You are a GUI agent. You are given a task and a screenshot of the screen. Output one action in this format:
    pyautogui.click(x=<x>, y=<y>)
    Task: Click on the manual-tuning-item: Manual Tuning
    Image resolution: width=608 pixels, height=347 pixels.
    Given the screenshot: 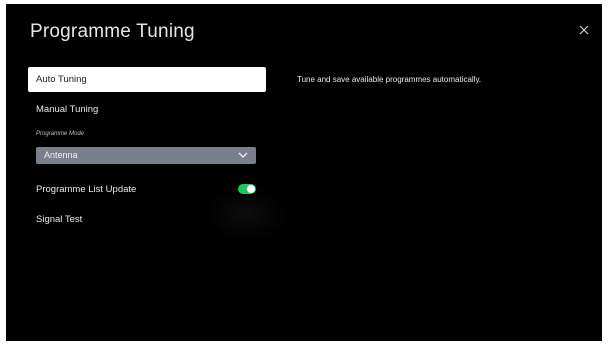 What is the action you would take?
    pyautogui.click(x=147, y=109)
    